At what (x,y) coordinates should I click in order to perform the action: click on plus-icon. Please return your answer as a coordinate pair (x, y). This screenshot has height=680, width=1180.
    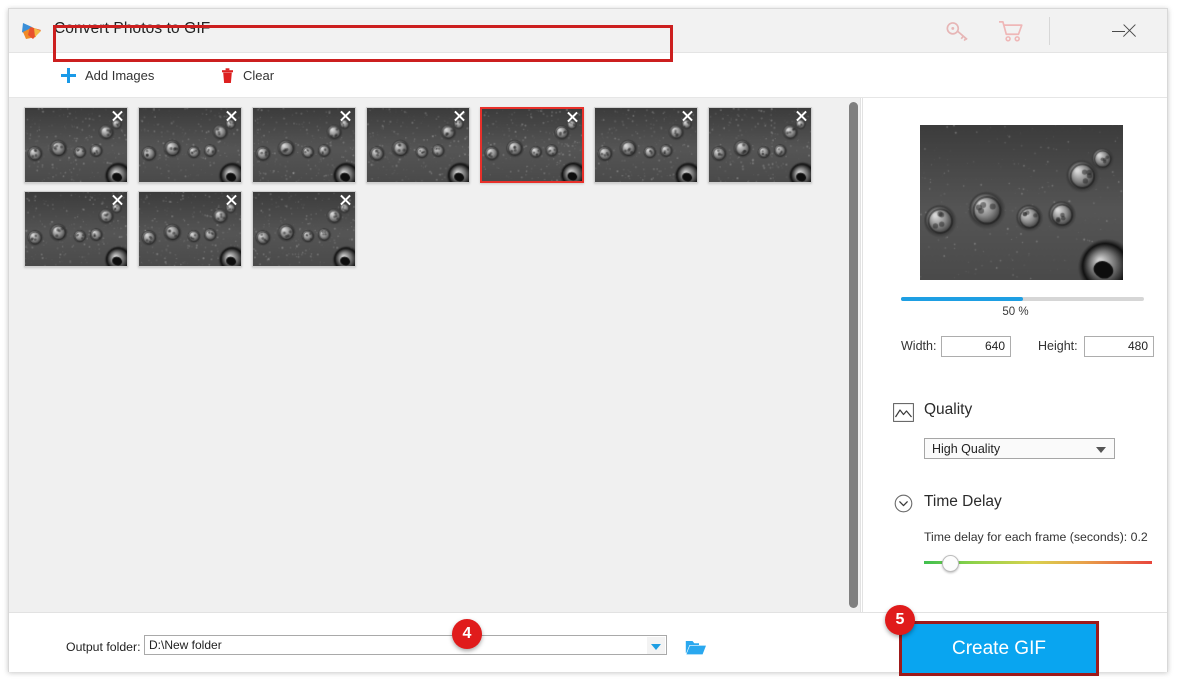
    Looking at the image, I should click on (68, 75).